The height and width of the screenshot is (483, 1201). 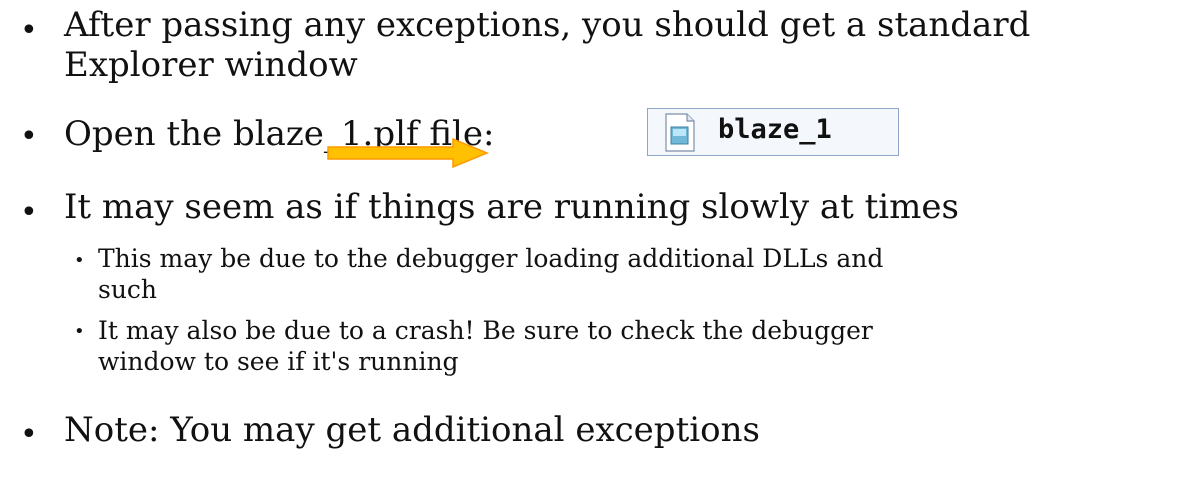 What do you see at coordinates (211, 65) in the screenshot?
I see `bullet-text-continuation: Explorer window` at bounding box center [211, 65].